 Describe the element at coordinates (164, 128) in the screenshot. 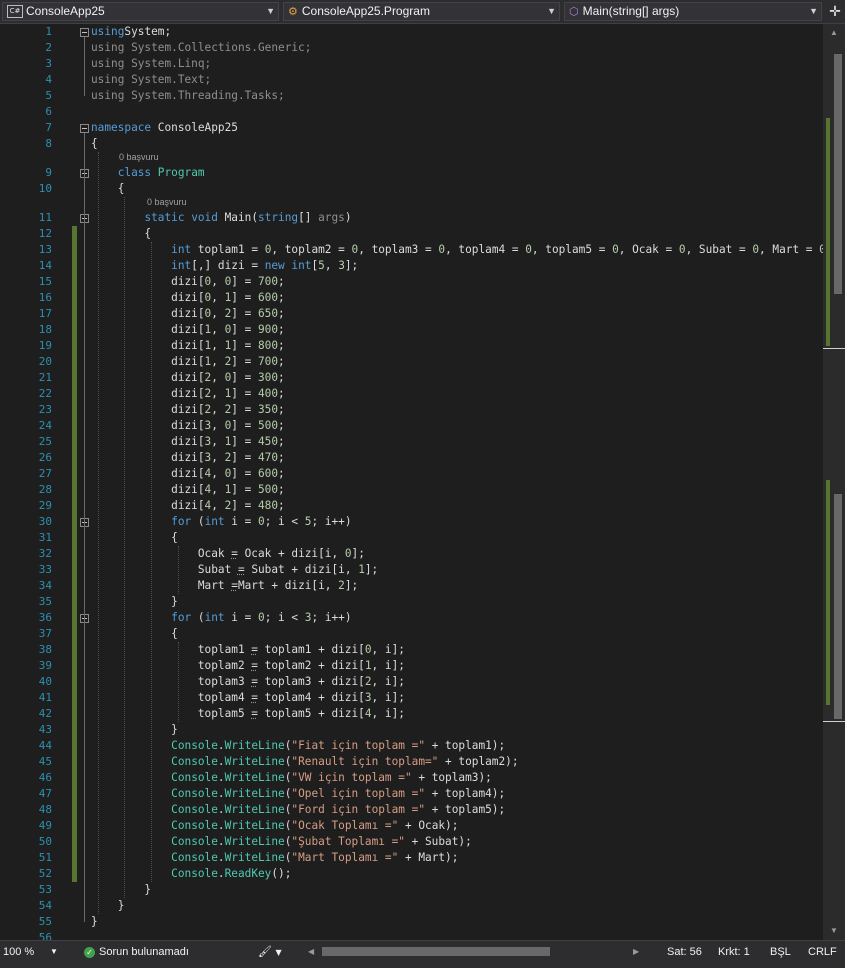

I see `code-line: namespace ConsoleApp25` at that location.